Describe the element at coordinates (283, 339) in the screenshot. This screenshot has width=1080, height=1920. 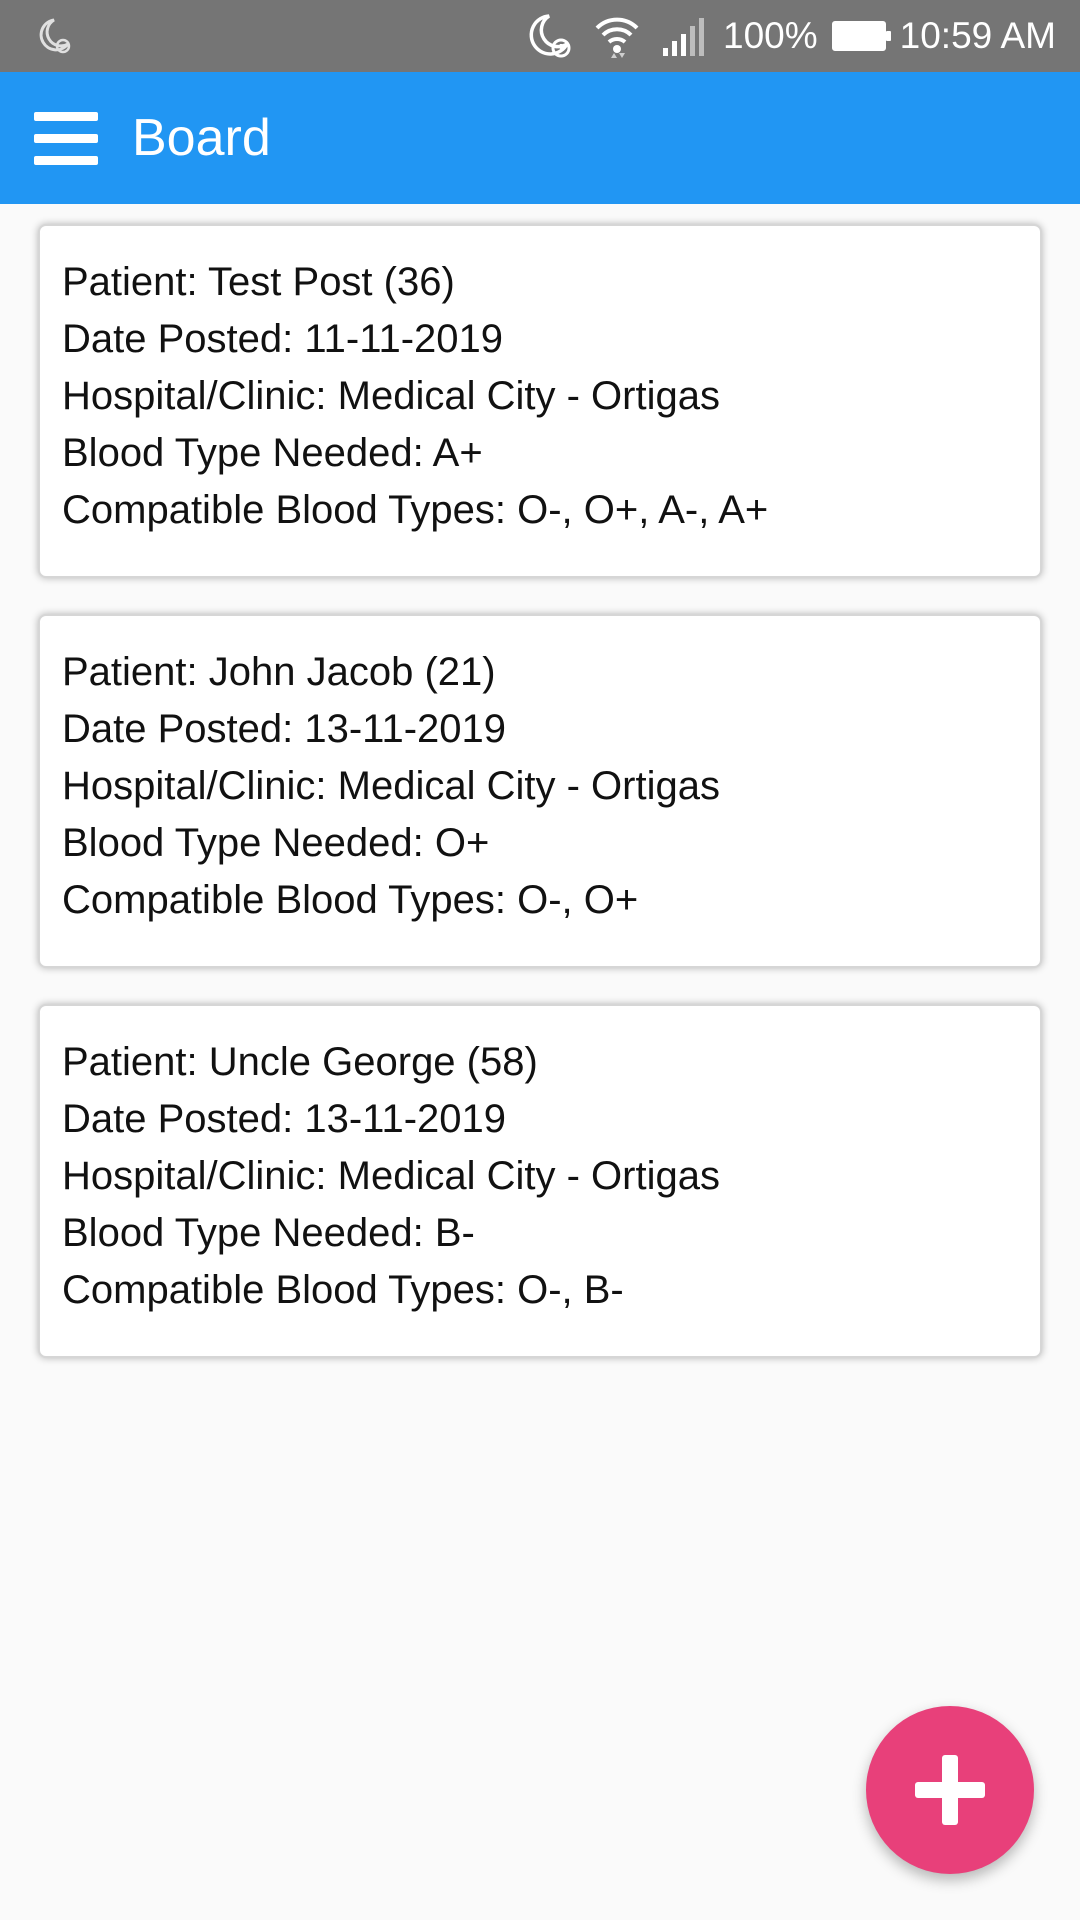
I see `date-posted-label: Date Posted: 11-11-2019` at that location.